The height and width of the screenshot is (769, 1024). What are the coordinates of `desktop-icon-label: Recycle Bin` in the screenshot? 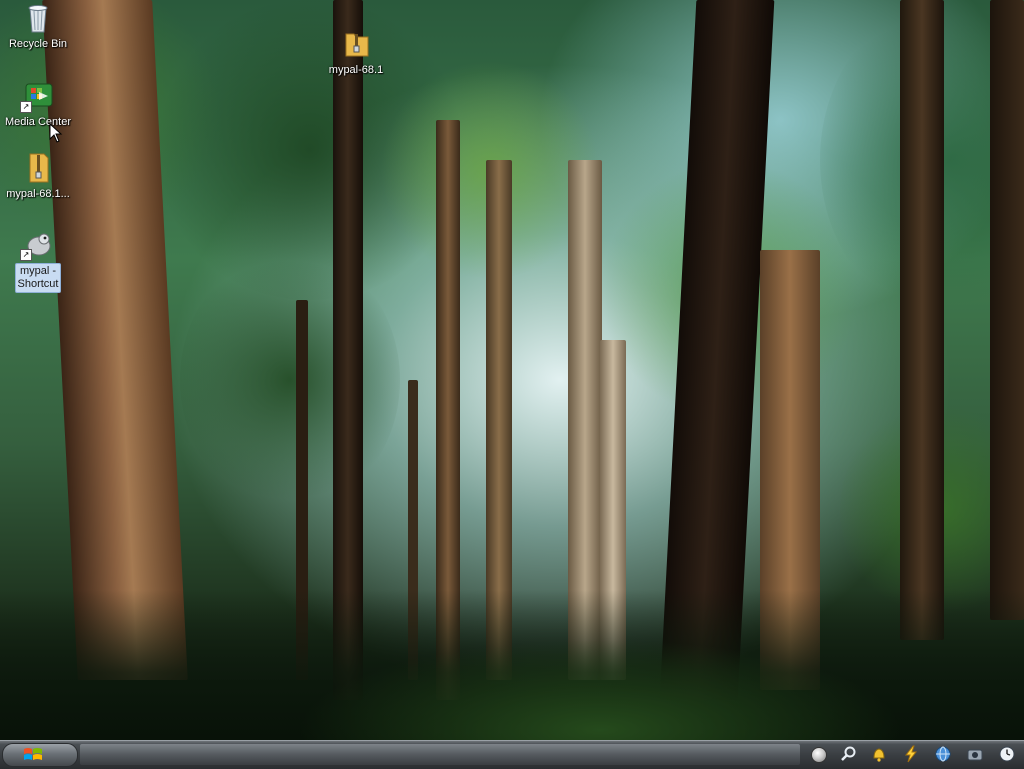 It's located at (38, 44).